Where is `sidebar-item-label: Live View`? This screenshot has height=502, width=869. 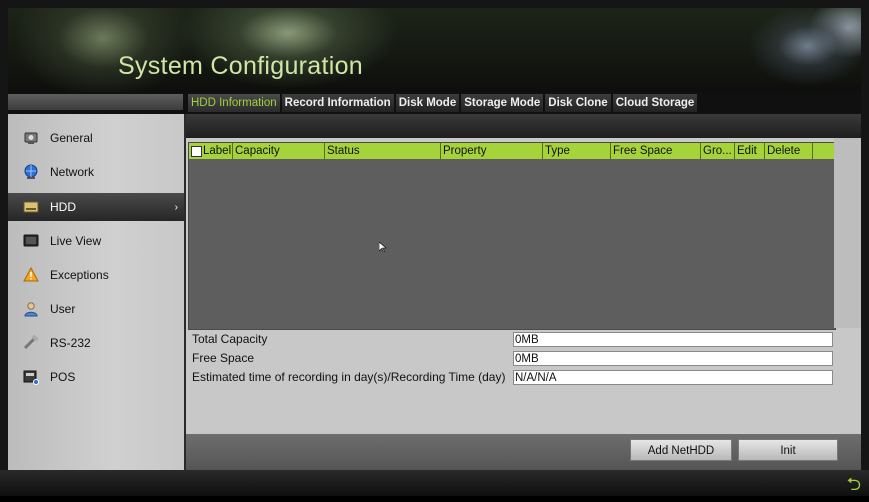 sidebar-item-label: Live View is located at coordinates (76, 241).